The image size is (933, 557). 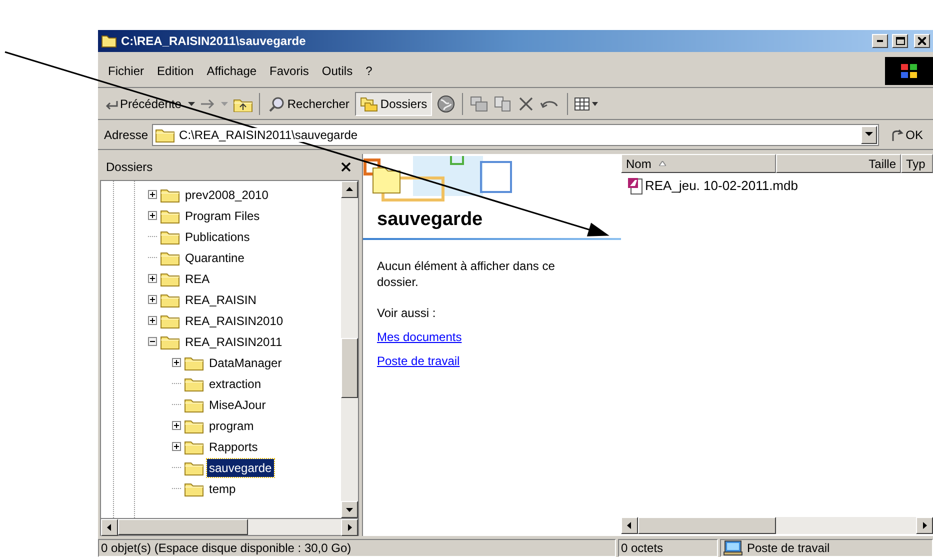 What do you see at coordinates (917, 163) in the screenshot?
I see `column-header: Typ` at bounding box center [917, 163].